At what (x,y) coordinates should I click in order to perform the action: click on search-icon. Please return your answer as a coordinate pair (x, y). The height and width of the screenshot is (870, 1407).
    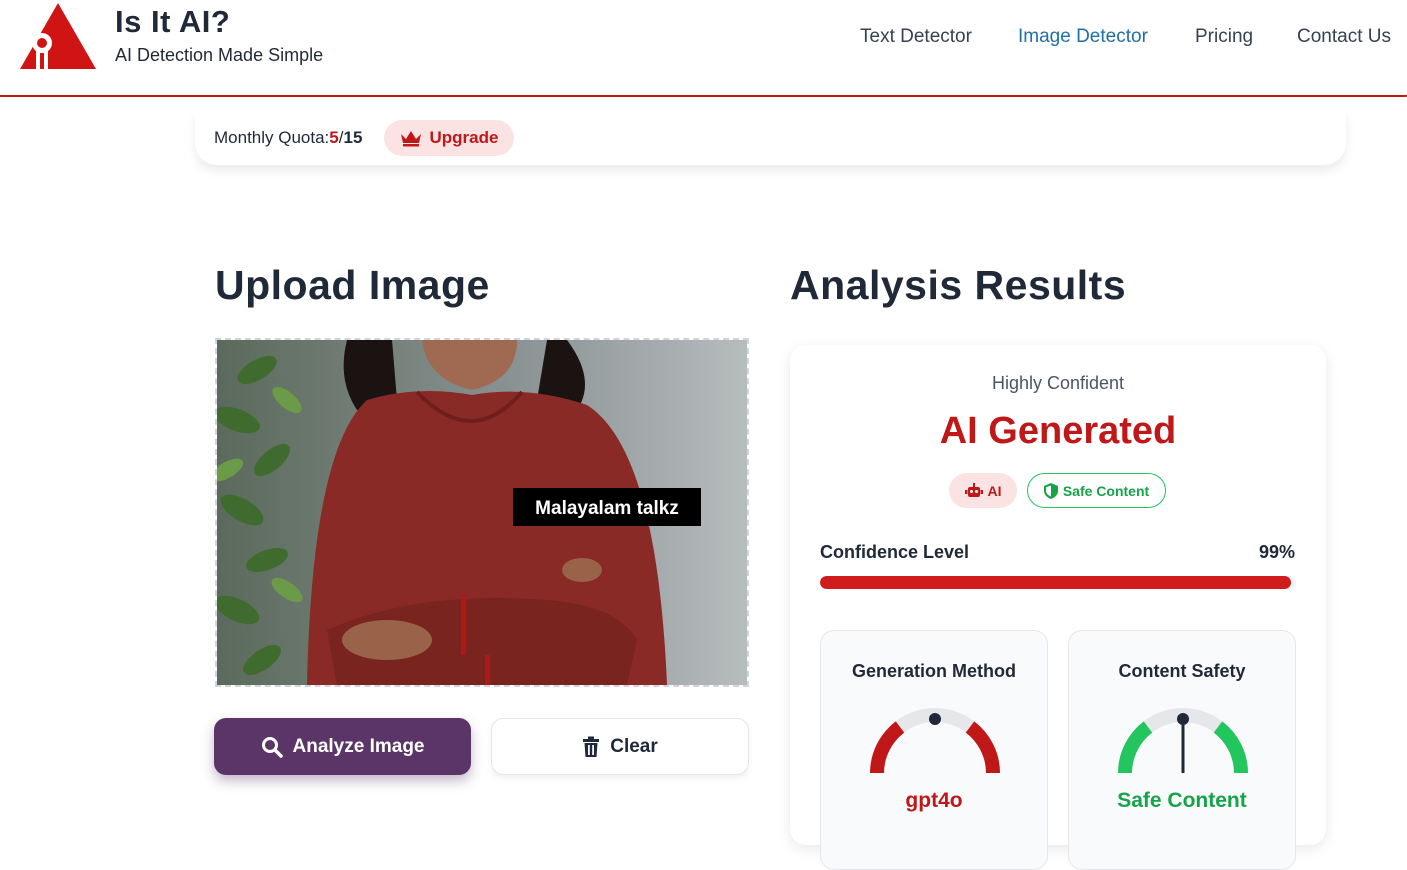
    Looking at the image, I should click on (272, 747).